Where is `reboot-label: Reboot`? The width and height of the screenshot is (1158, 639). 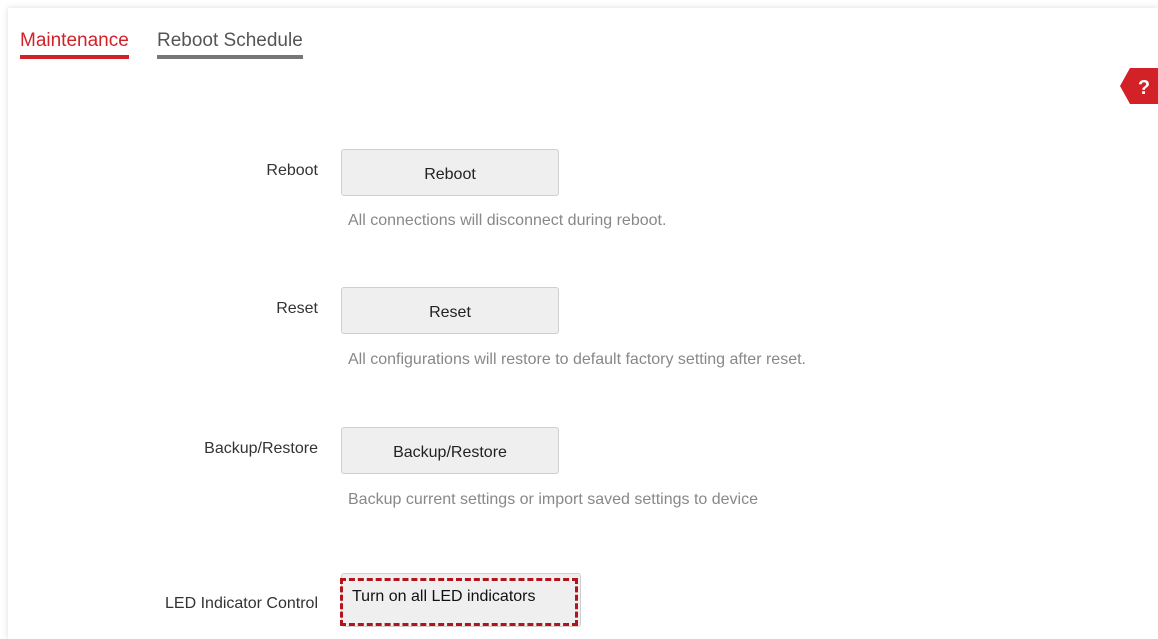 reboot-label: Reboot is located at coordinates (292, 170).